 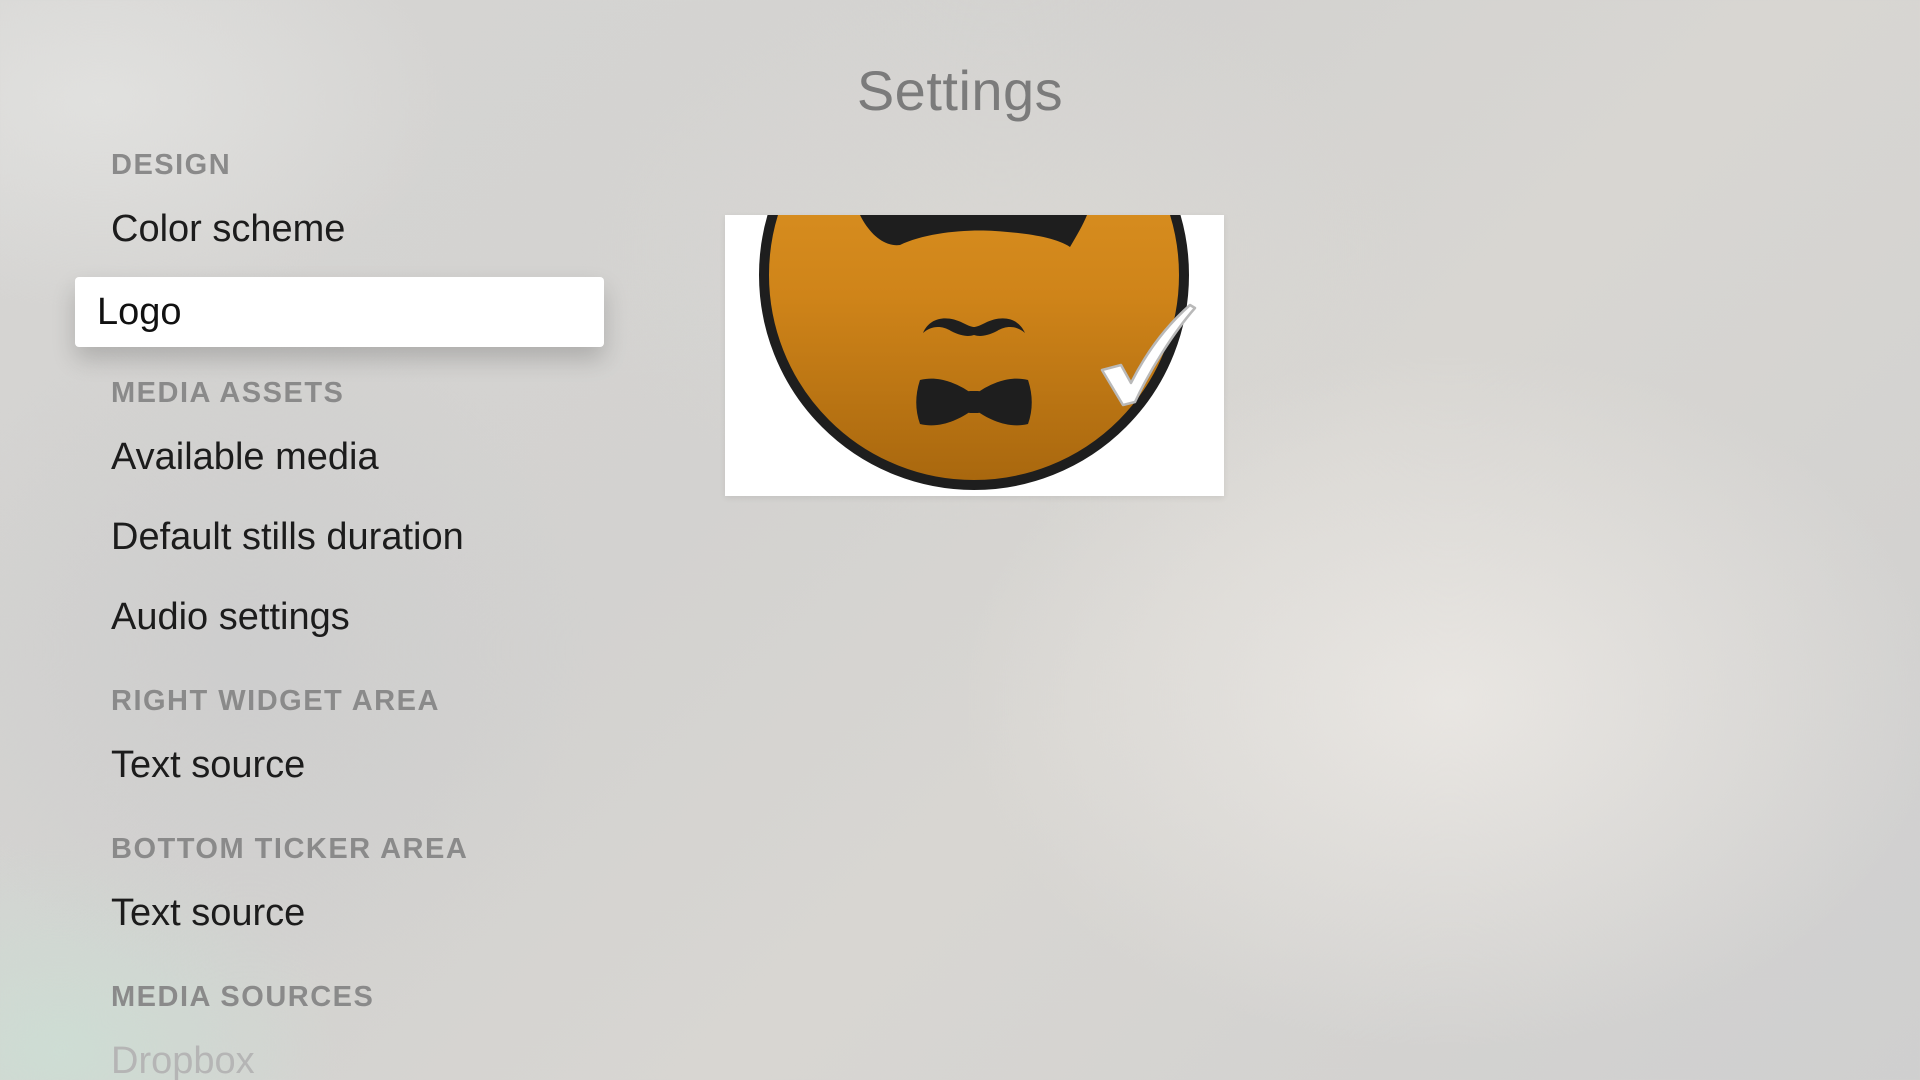 I want to click on logo-face-circle, so click(x=974, y=352).